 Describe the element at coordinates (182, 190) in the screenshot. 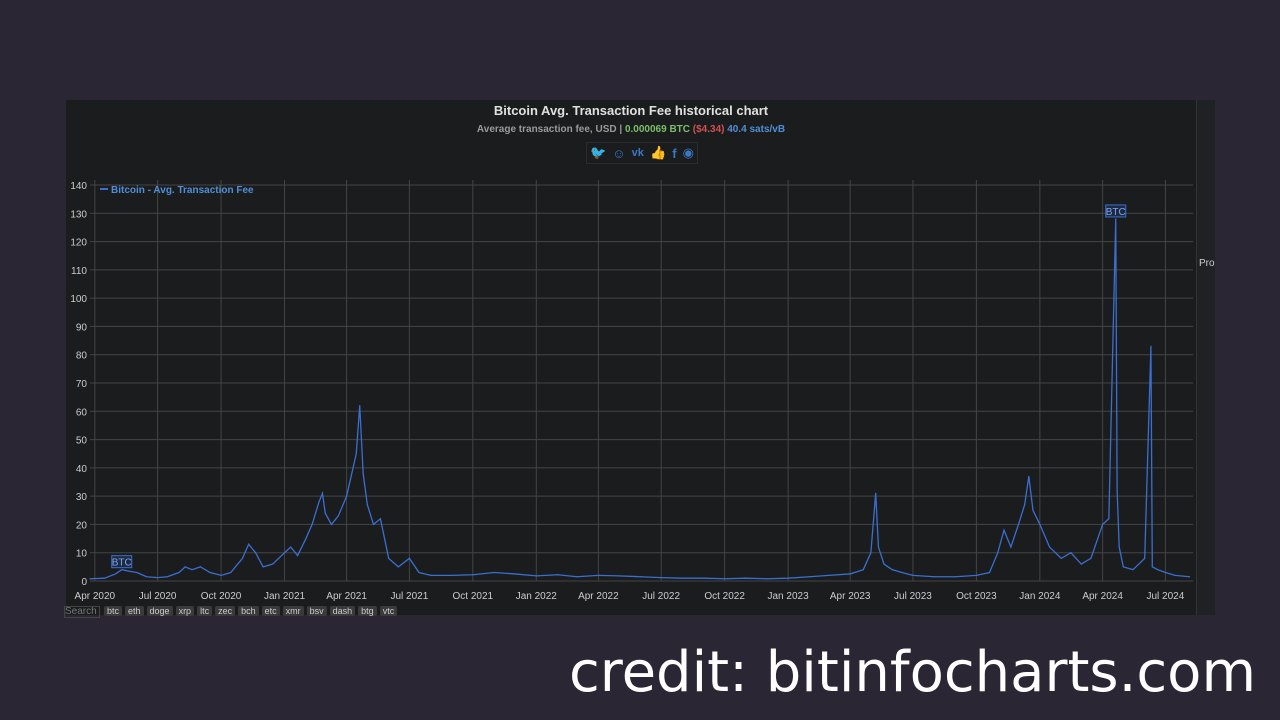

I see `legend-label: Bitcoin - Avg. Transaction Fee` at that location.